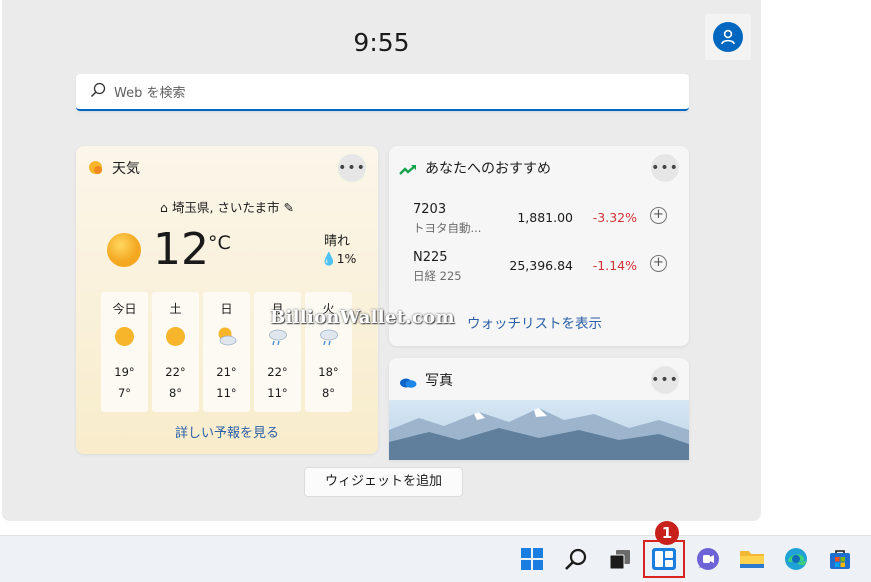 The image size is (871, 582). Describe the element at coordinates (752, 559) in the screenshot. I see `file-explorer-icon` at that location.